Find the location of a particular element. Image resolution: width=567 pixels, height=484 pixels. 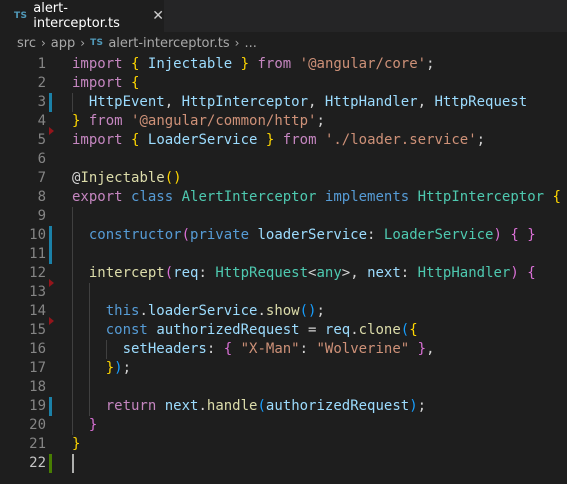

code-line: 4} from '@angular/common/http'; is located at coordinates (283, 123).